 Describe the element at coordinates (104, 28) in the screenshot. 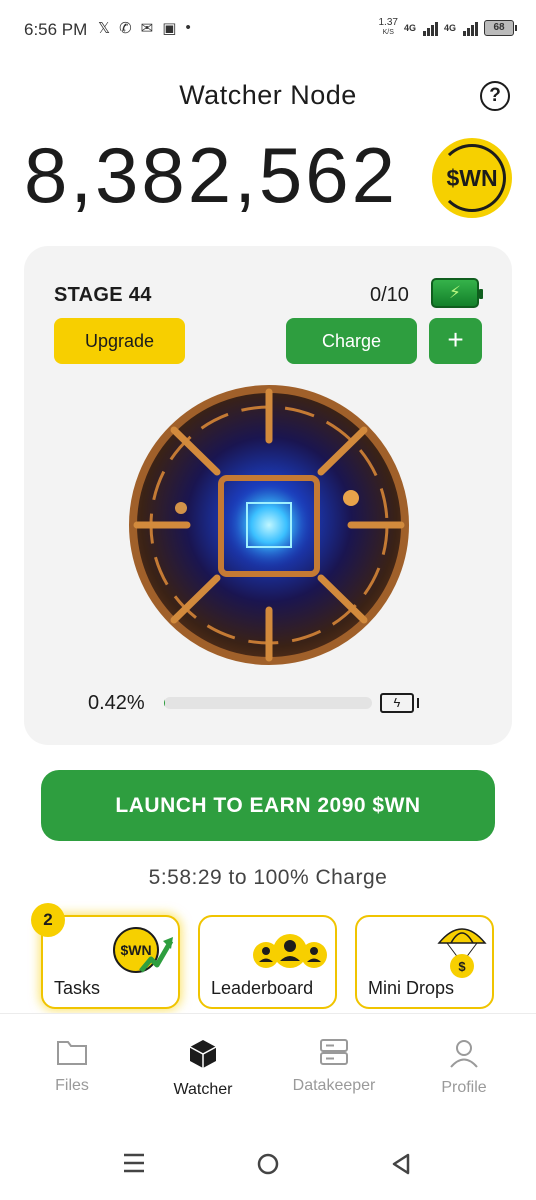

I see `x-app-icon: 𝕏` at that location.